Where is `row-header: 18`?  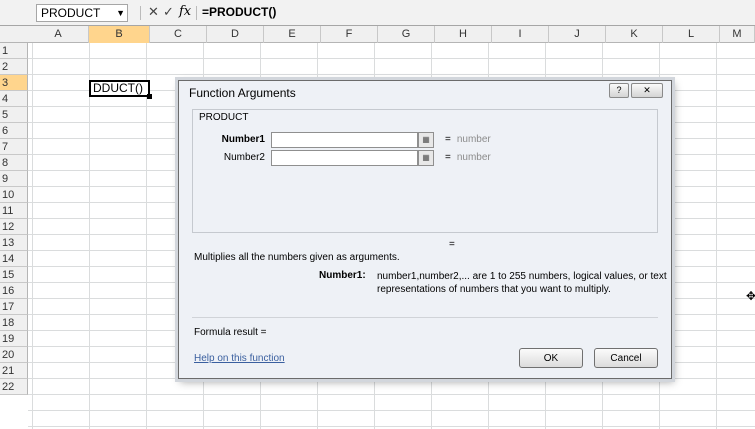
row-header: 18 is located at coordinates (14, 323).